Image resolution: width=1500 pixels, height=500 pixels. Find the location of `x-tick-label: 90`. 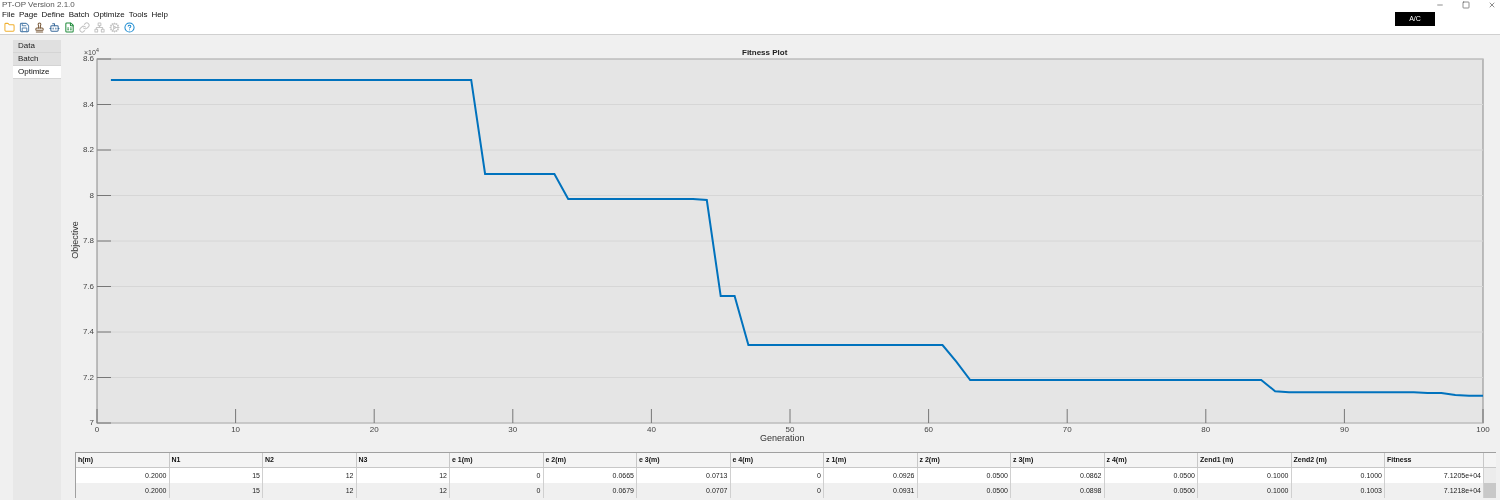

x-tick-label: 90 is located at coordinates (1344, 430).